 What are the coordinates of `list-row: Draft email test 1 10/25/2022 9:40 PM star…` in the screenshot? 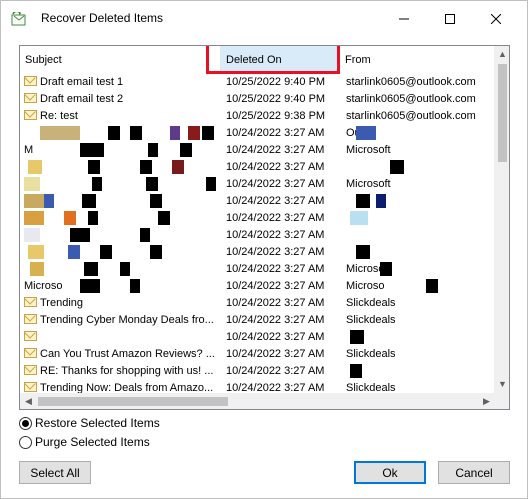 It's located at (257, 82).